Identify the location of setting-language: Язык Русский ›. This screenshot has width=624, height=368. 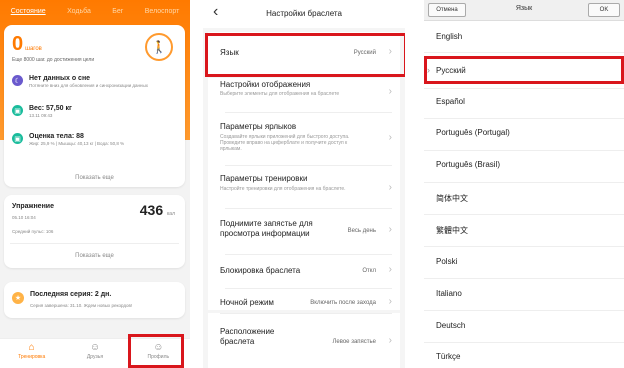
(304, 53).